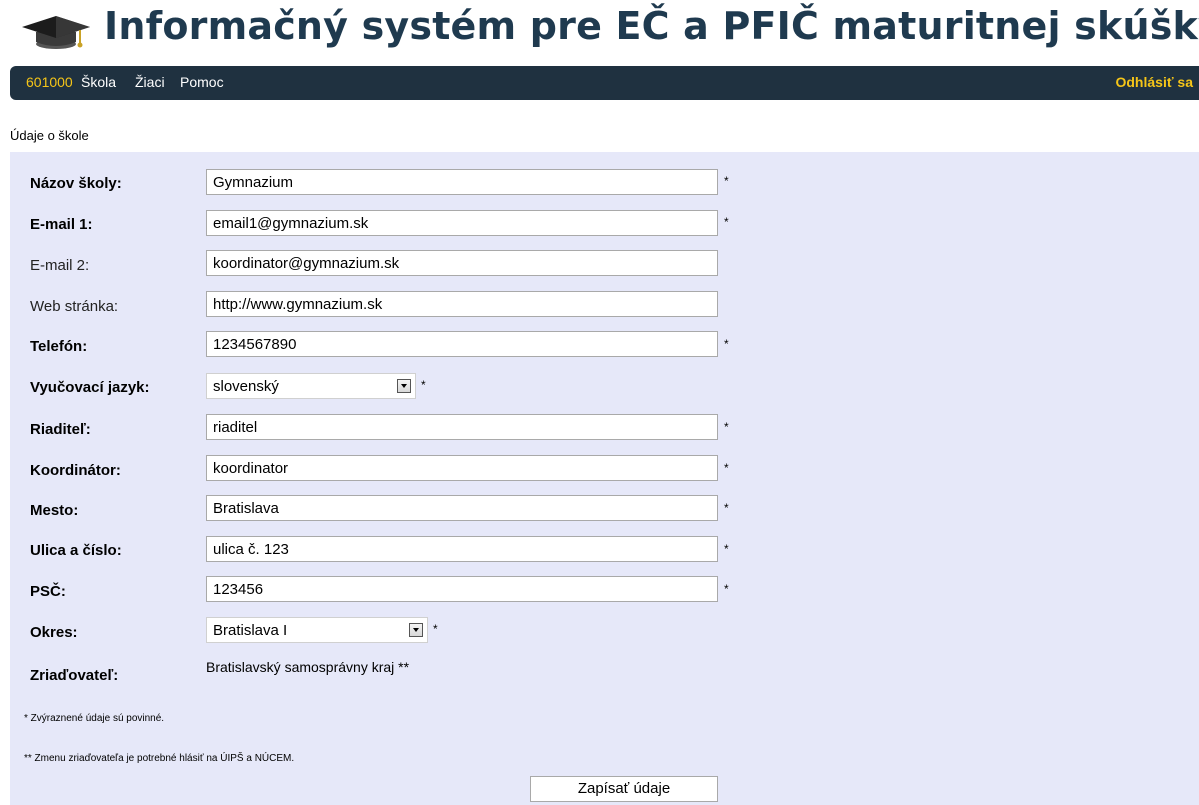  I want to click on district-select: Bratislava I, so click(317, 630).